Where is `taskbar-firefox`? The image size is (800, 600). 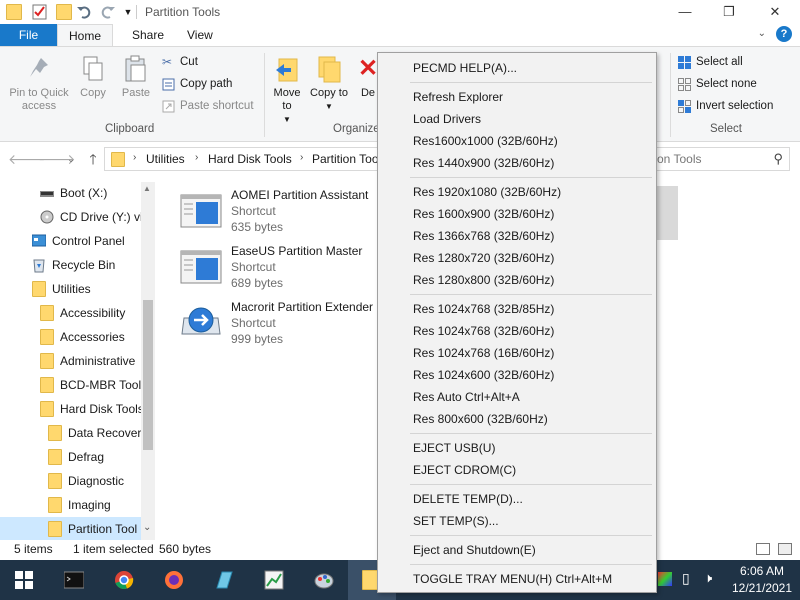
taskbar-firefox is located at coordinates (174, 580).